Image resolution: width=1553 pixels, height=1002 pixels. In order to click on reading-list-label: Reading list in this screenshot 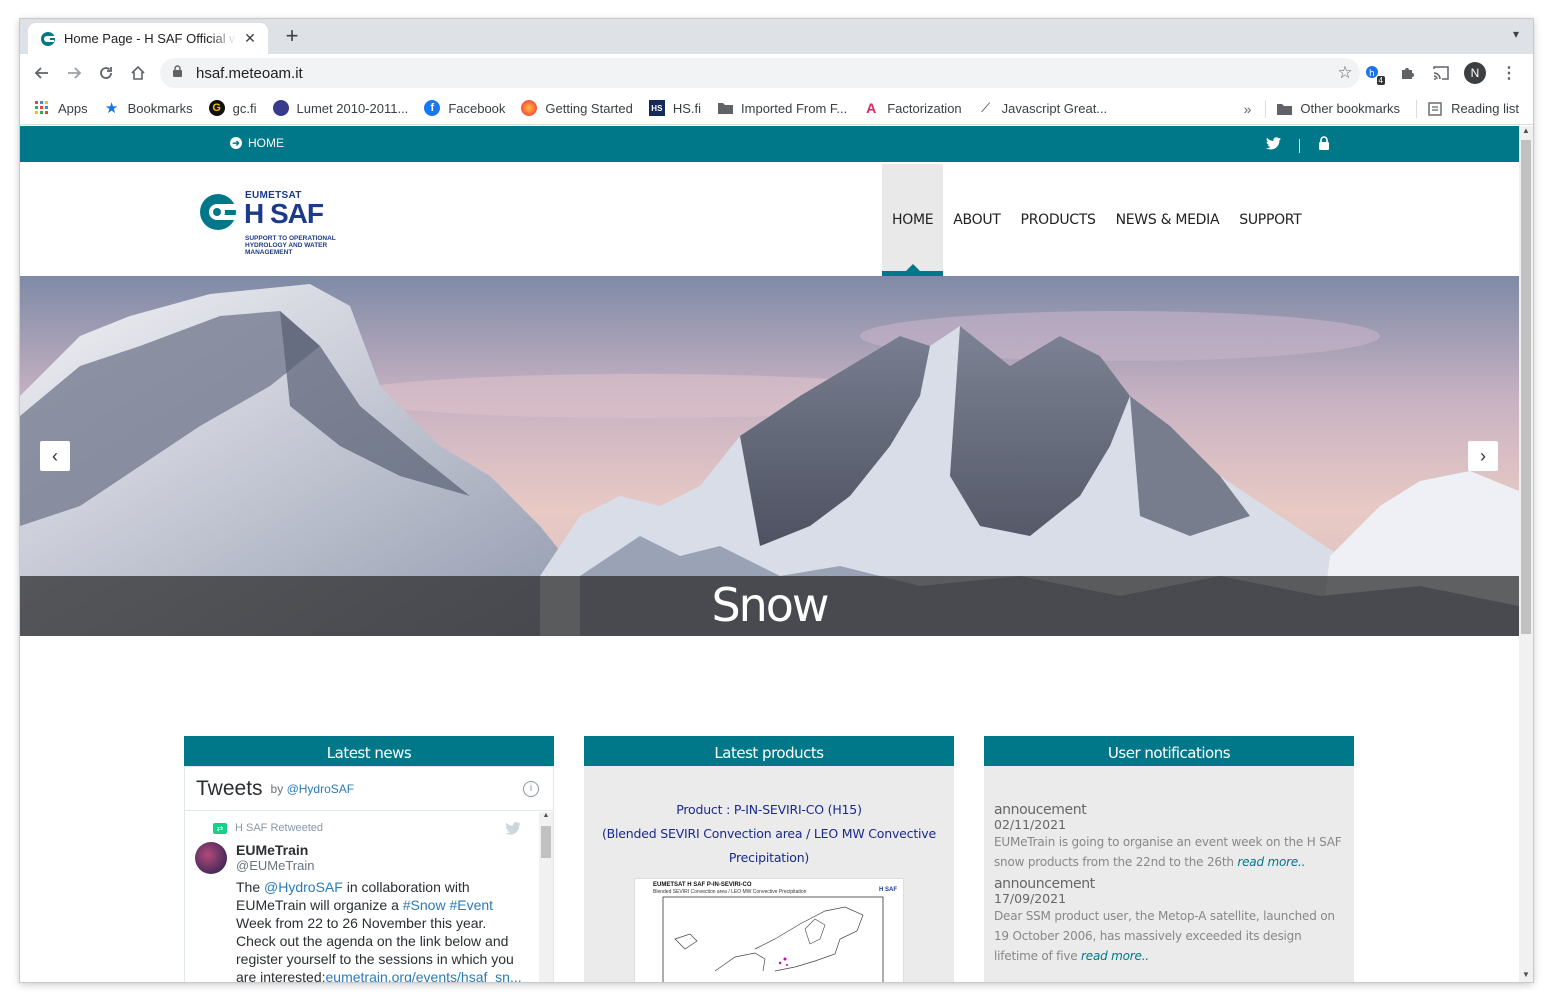, I will do `click(1485, 108)`.